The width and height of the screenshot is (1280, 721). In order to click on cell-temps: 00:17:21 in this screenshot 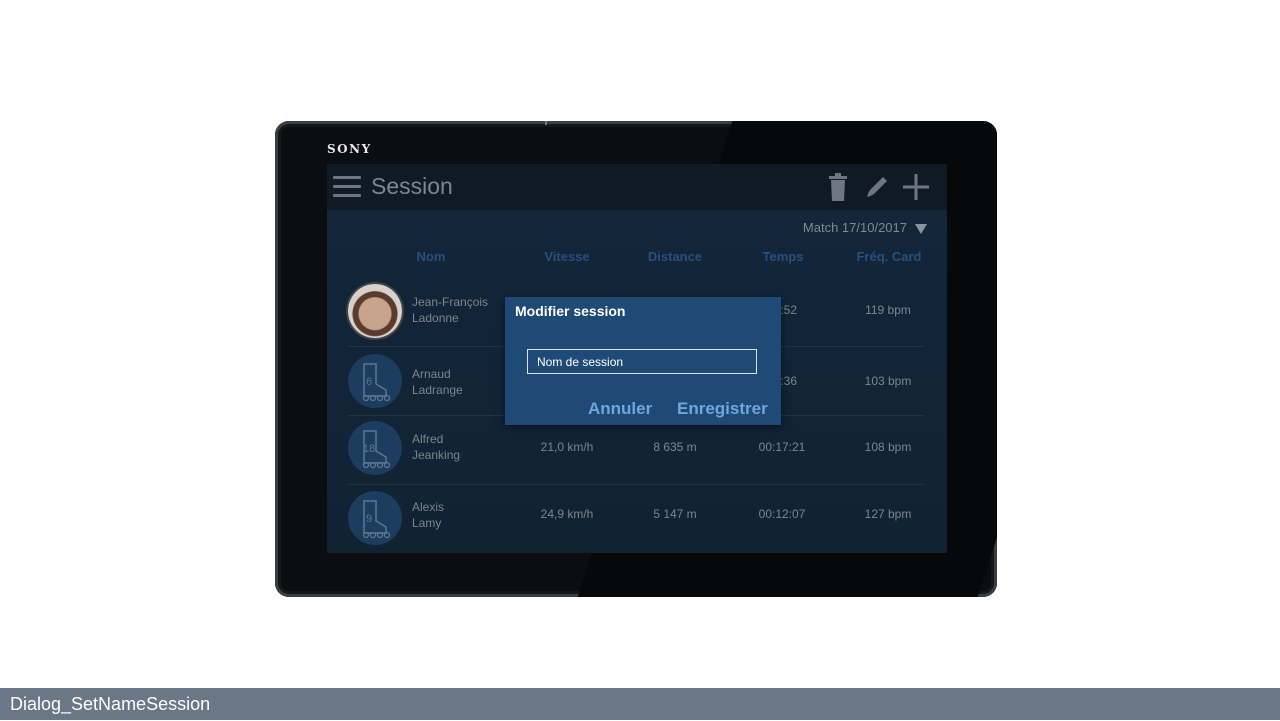, I will do `click(782, 447)`.